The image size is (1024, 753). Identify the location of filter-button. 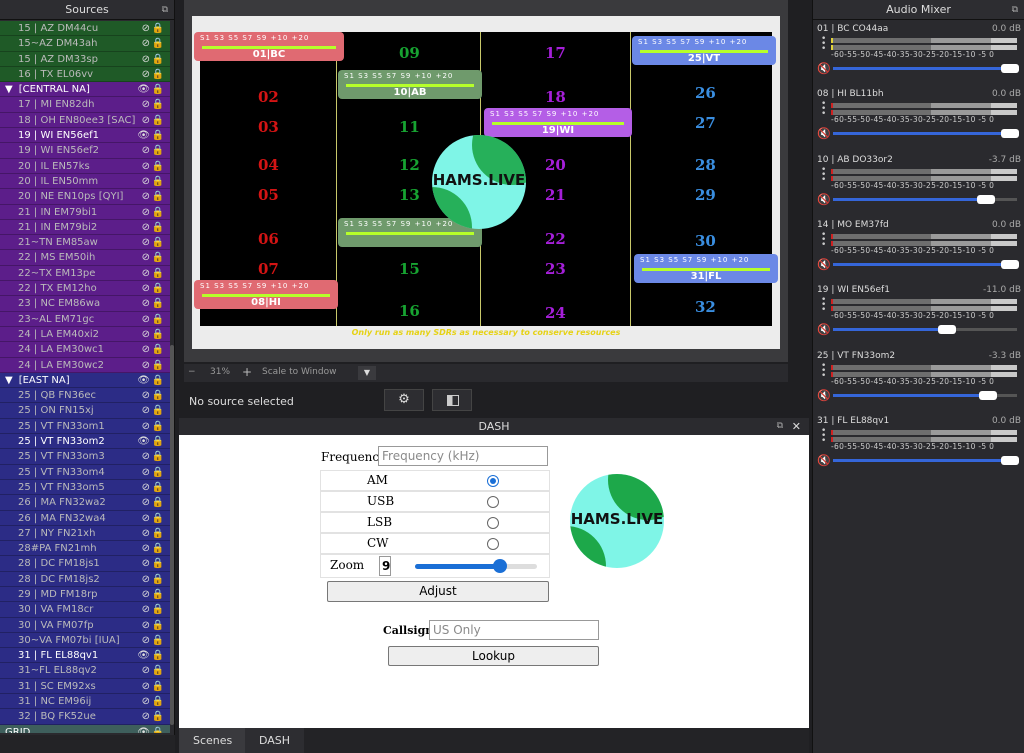
(452, 400).